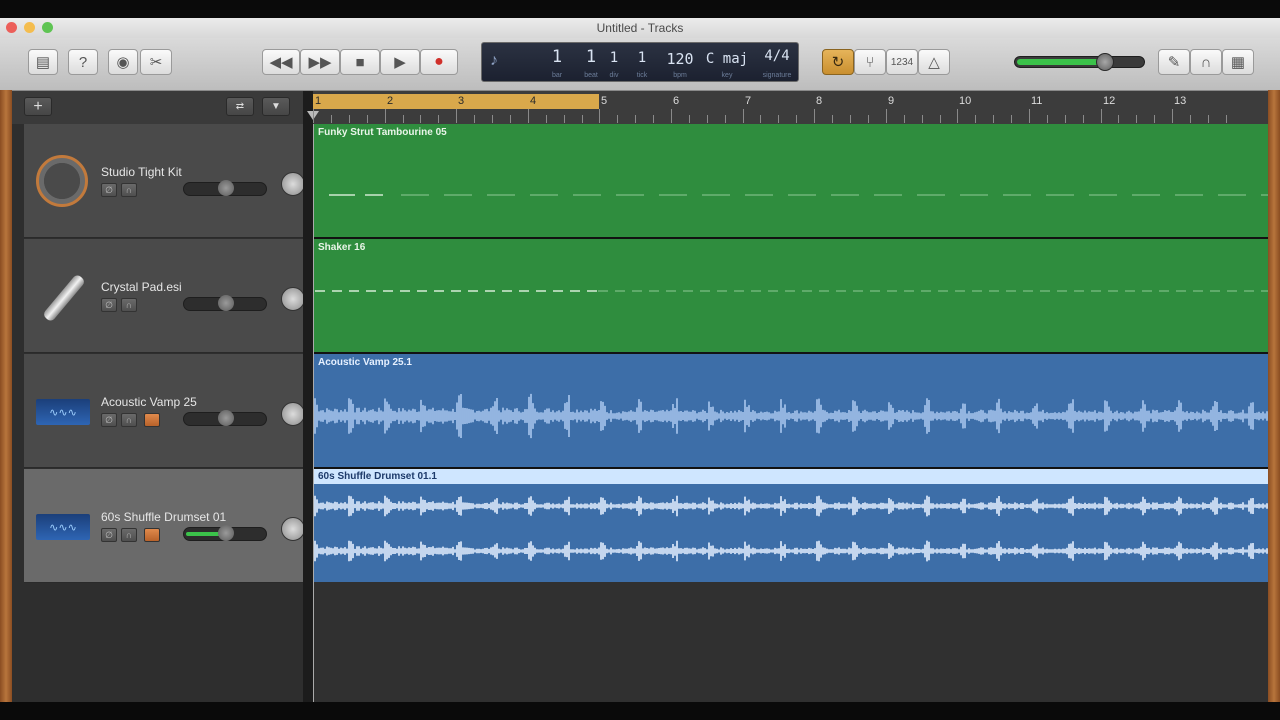 The width and height of the screenshot is (1280, 720). What do you see at coordinates (604, 101) in the screenshot?
I see `bar-number: 5` at bounding box center [604, 101].